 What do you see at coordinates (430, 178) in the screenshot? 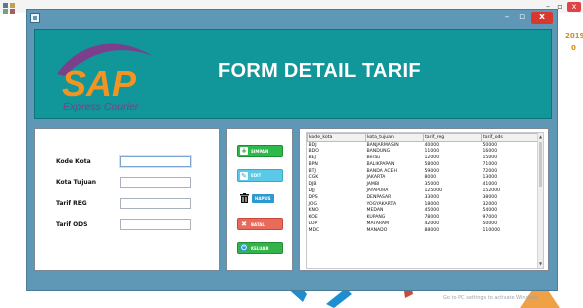
I see `table-cell: 8000` at bounding box center [430, 178].